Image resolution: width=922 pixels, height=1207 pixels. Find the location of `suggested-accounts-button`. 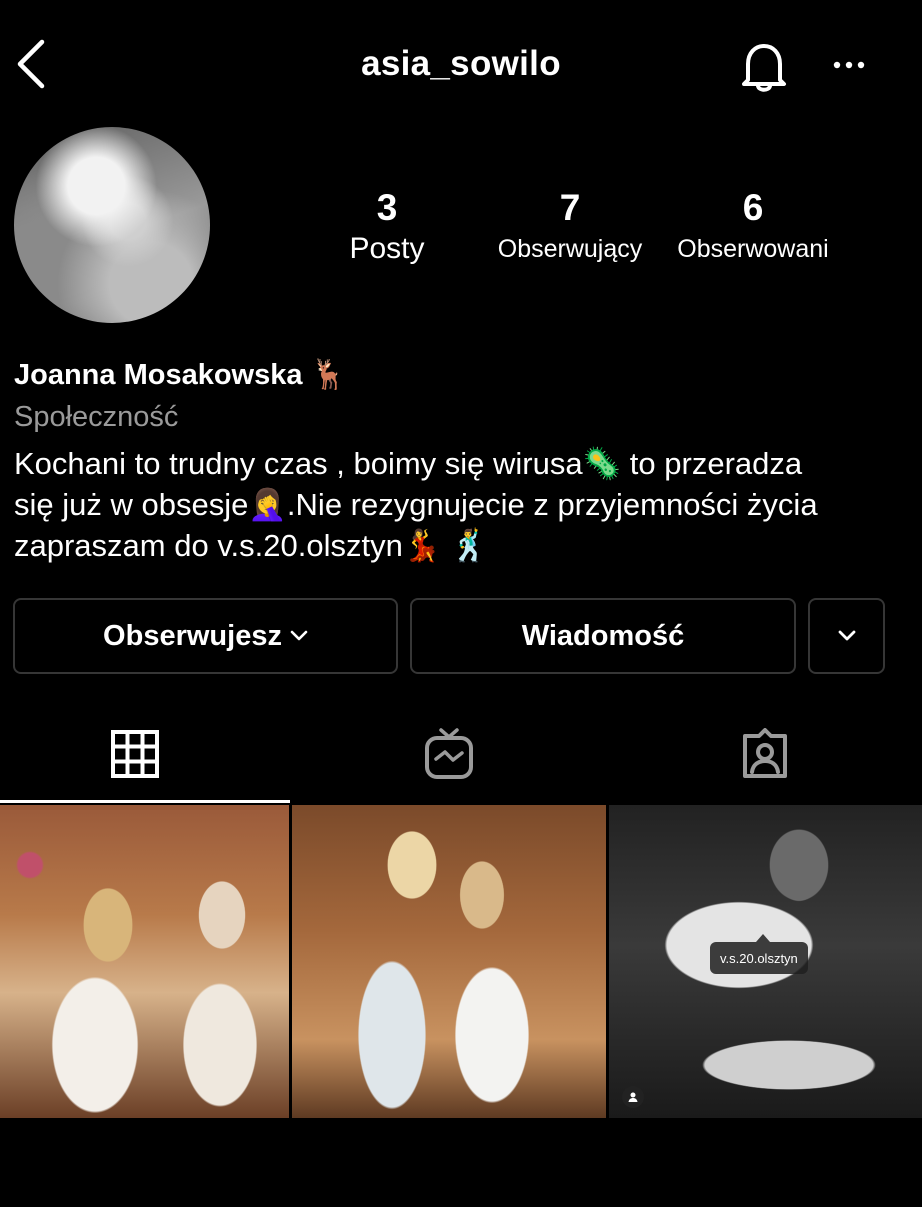

suggested-accounts-button is located at coordinates (846, 636).